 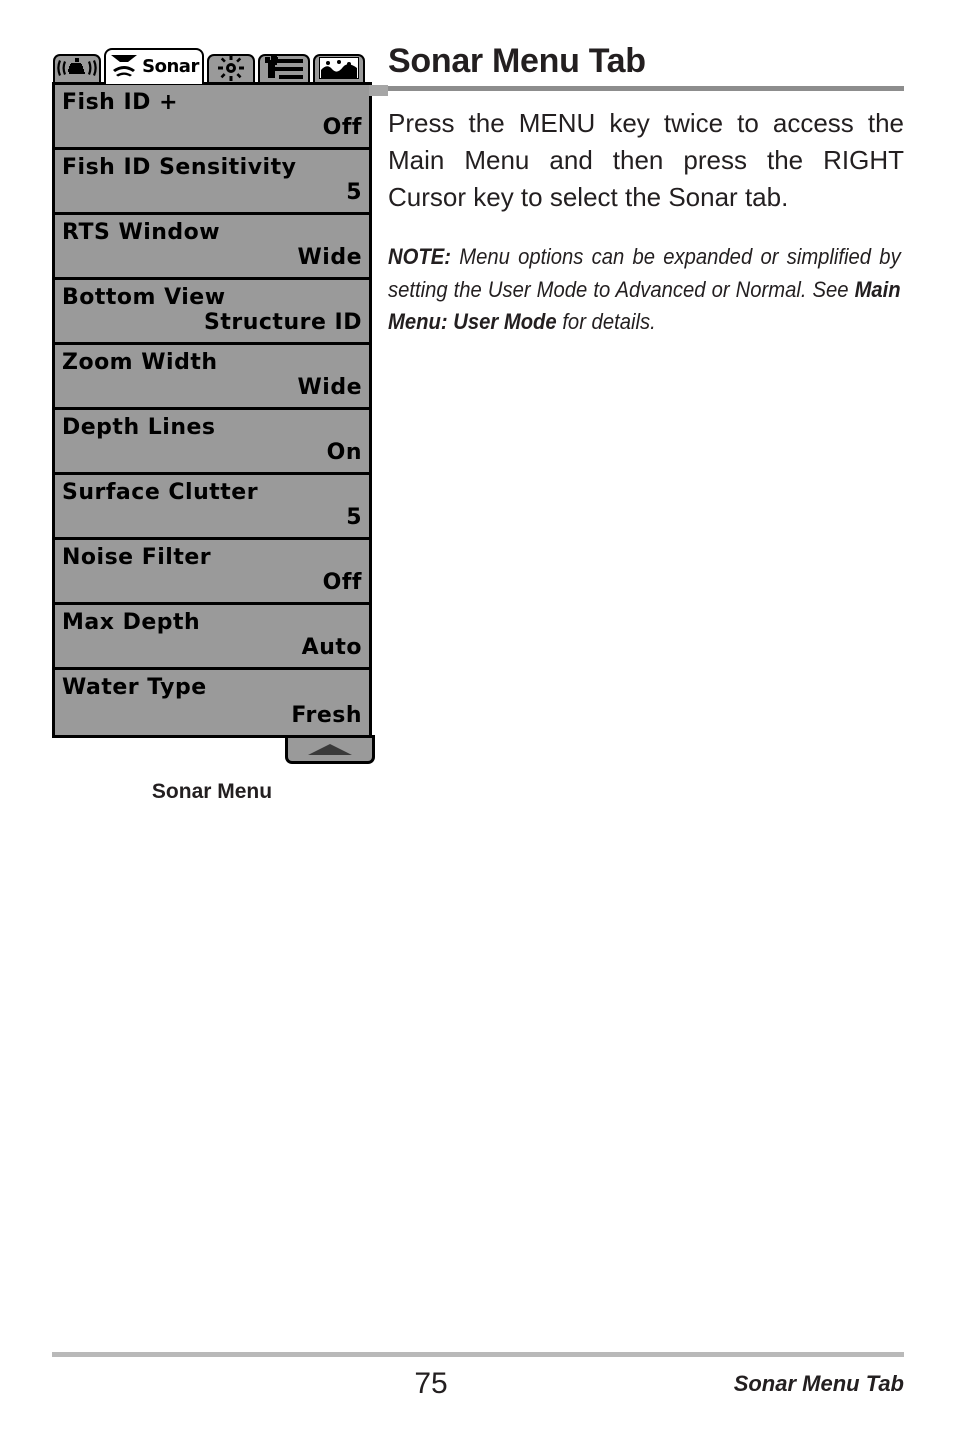 I want to click on chart-view-icon, so click(x=339, y=70).